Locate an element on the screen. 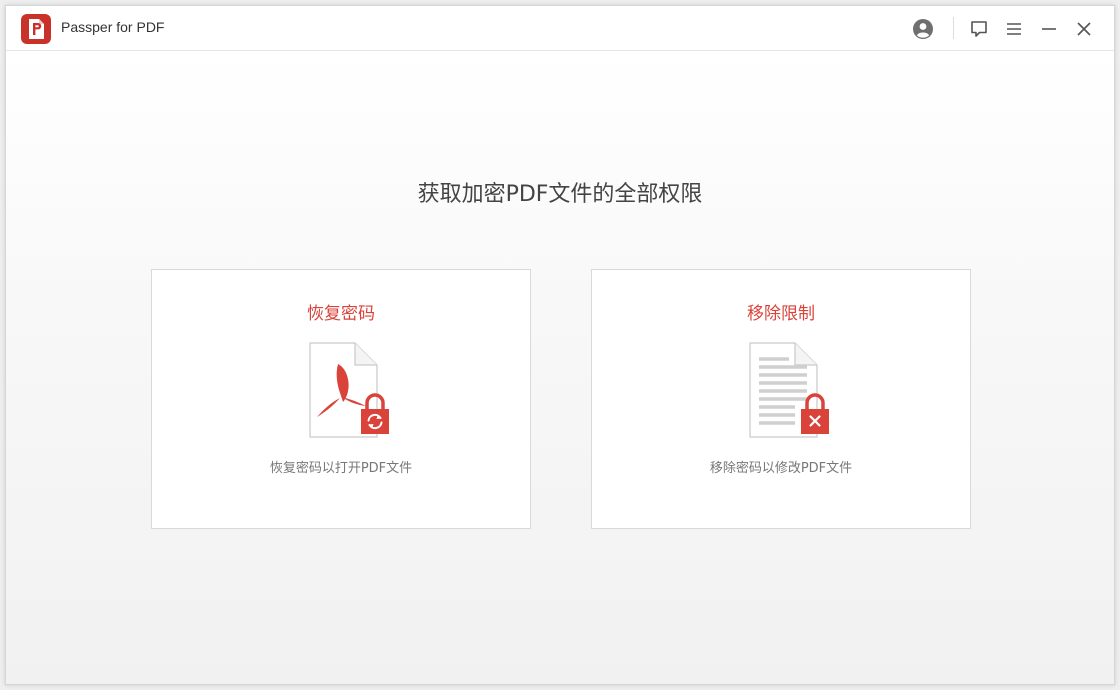 This screenshot has height=690, width=1120. minimize-icon is located at coordinates (1049, 29).